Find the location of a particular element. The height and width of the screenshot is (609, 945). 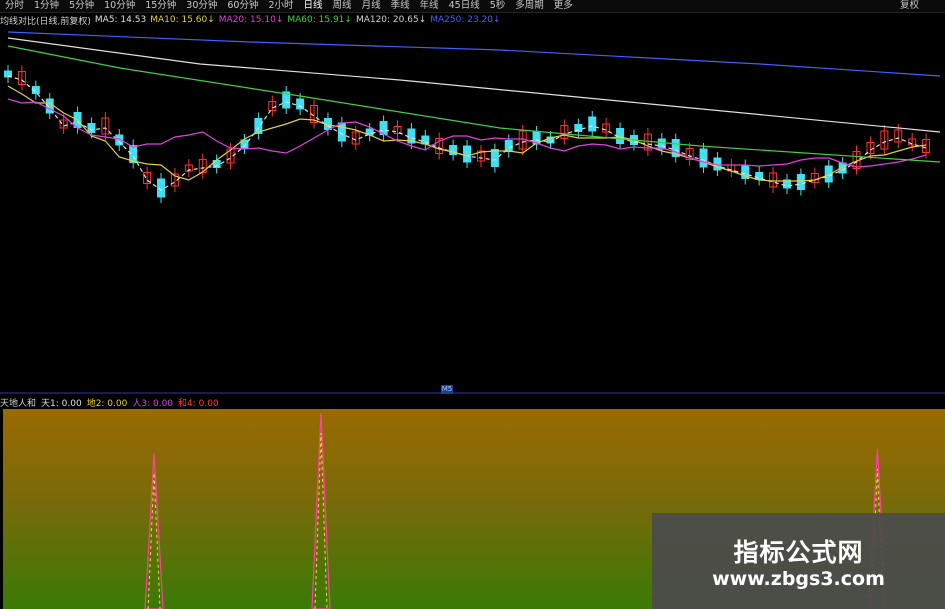

watermark: 指标公式网 www.zbgs3.com is located at coordinates (798, 561).